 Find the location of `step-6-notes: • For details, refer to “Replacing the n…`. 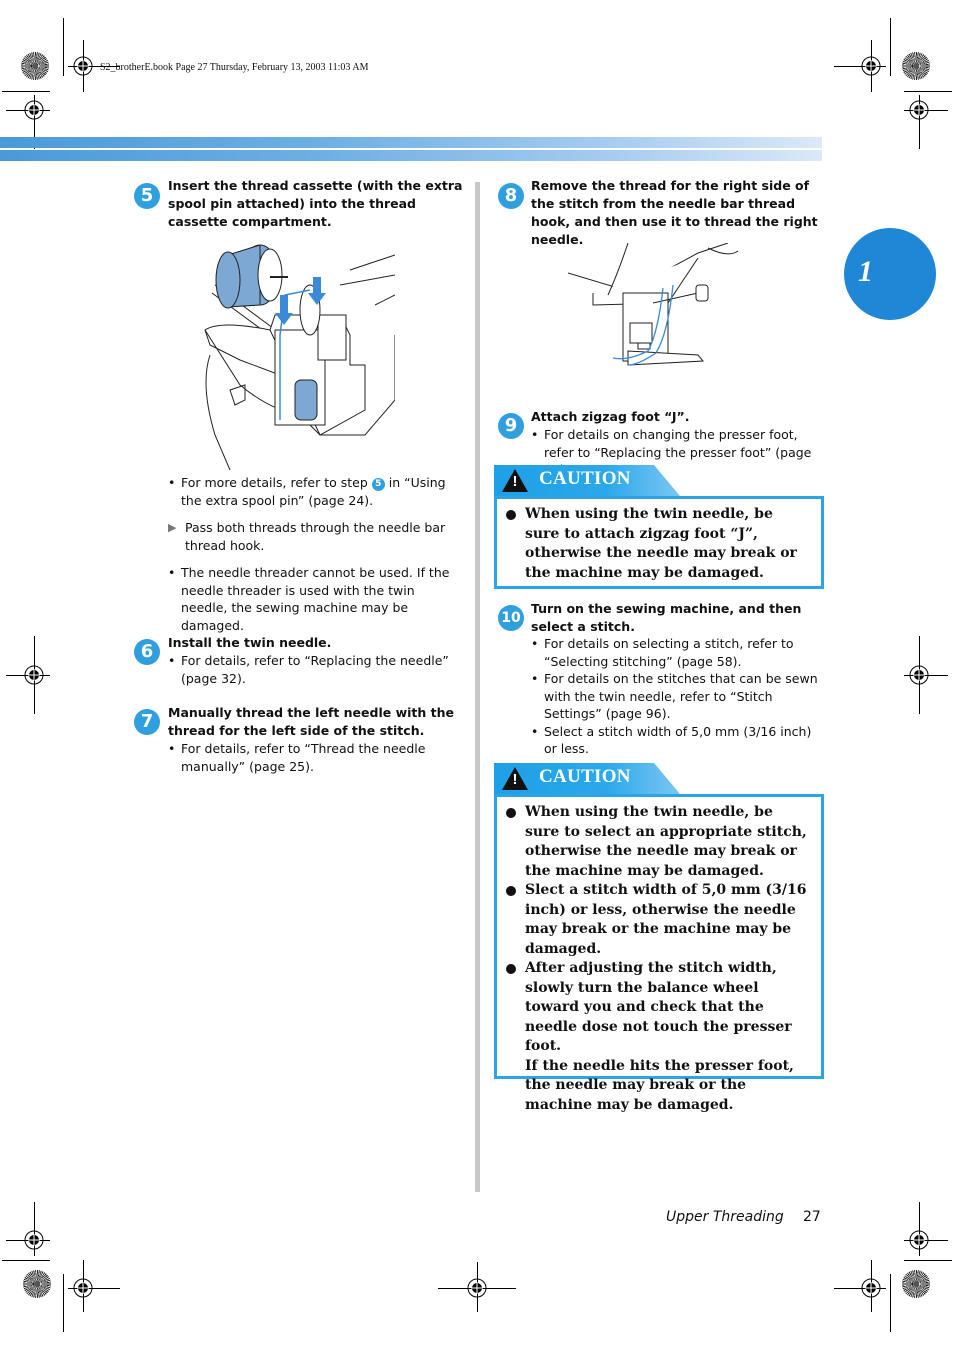

step-6-notes: • For details, refer to “Replacing the n… is located at coordinates (313, 669).